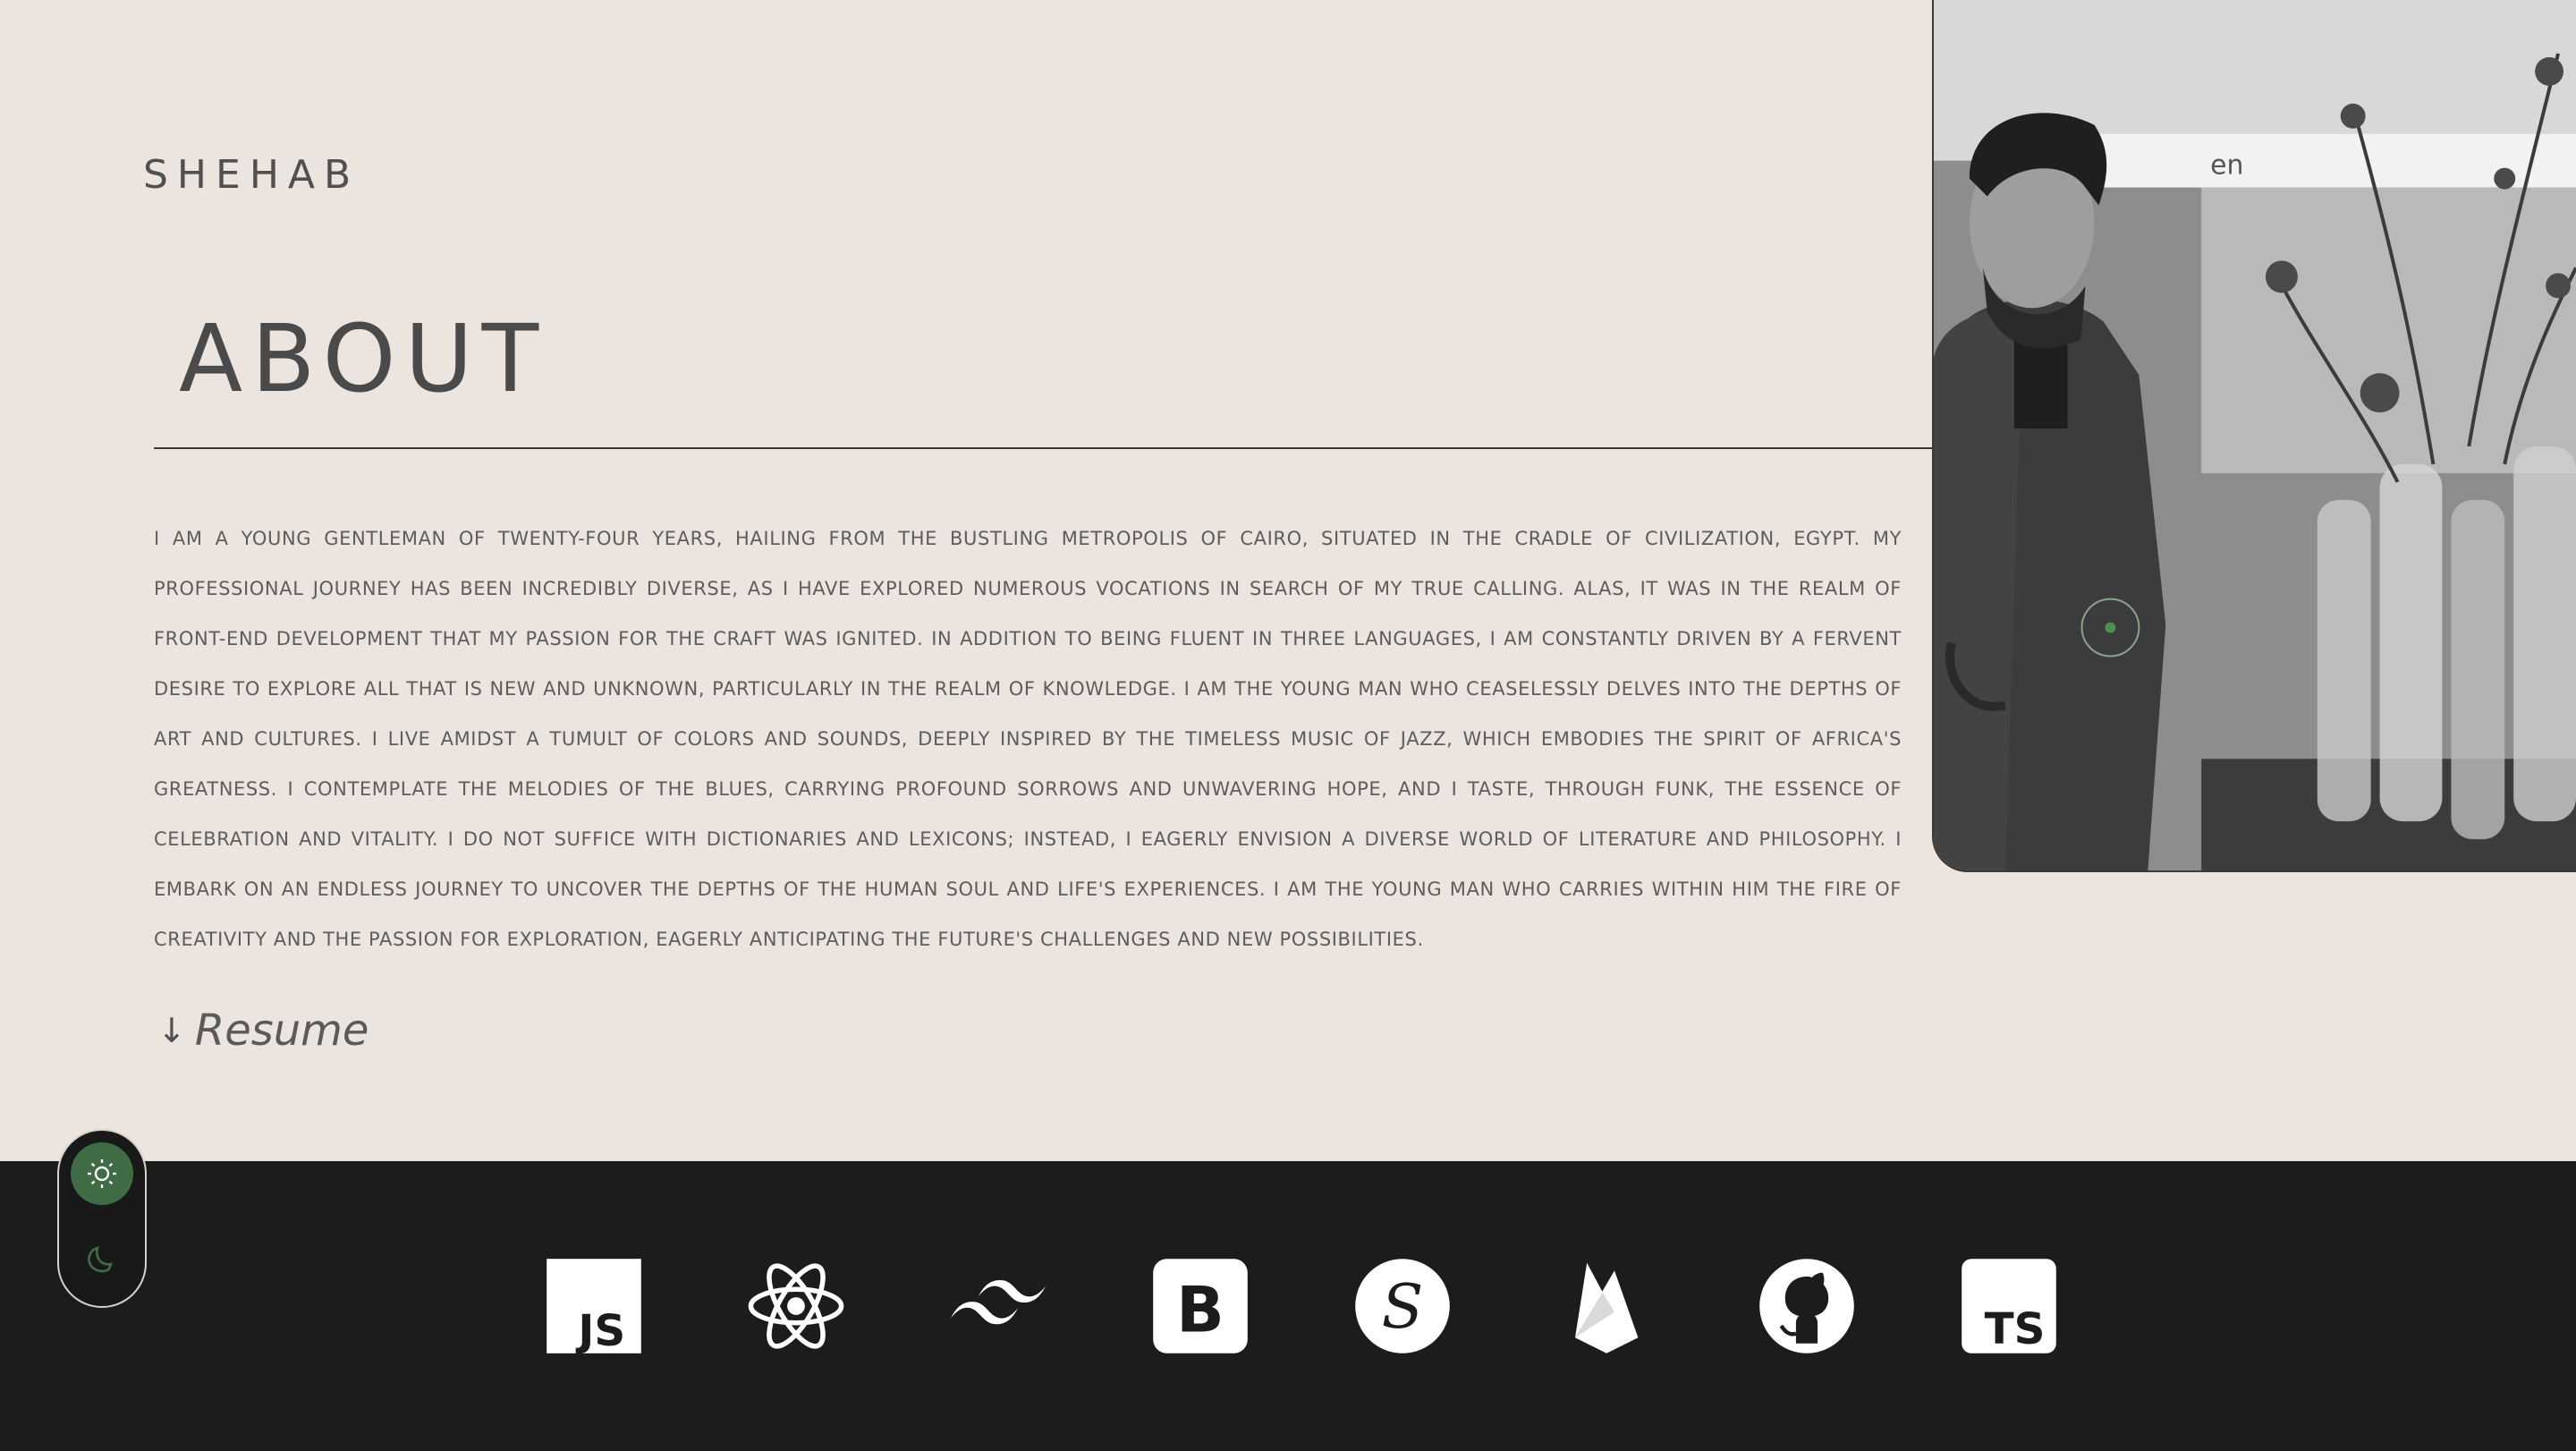 Image resolution: width=2576 pixels, height=1451 pixels. I want to click on dark-mode-button, so click(102, 1258).